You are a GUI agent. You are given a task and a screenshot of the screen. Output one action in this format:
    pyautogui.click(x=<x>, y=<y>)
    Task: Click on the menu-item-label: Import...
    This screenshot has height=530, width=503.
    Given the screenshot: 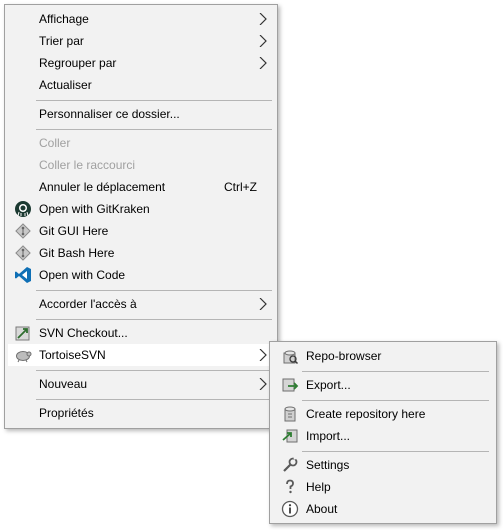 What is the action you would take?
    pyautogui.click(x=328, y=436)
    